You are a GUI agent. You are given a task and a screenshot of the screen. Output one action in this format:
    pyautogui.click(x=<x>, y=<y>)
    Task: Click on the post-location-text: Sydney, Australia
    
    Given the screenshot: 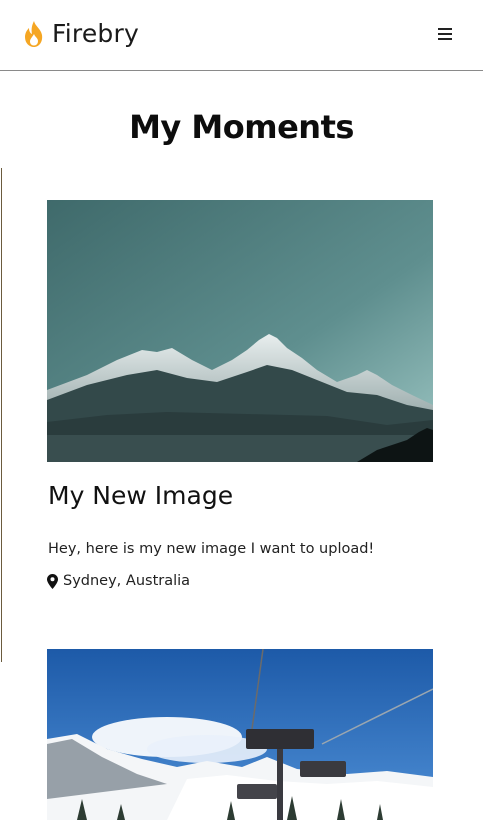 What is the action you would take?
    pyautogui.click(x=127, y=581)
    